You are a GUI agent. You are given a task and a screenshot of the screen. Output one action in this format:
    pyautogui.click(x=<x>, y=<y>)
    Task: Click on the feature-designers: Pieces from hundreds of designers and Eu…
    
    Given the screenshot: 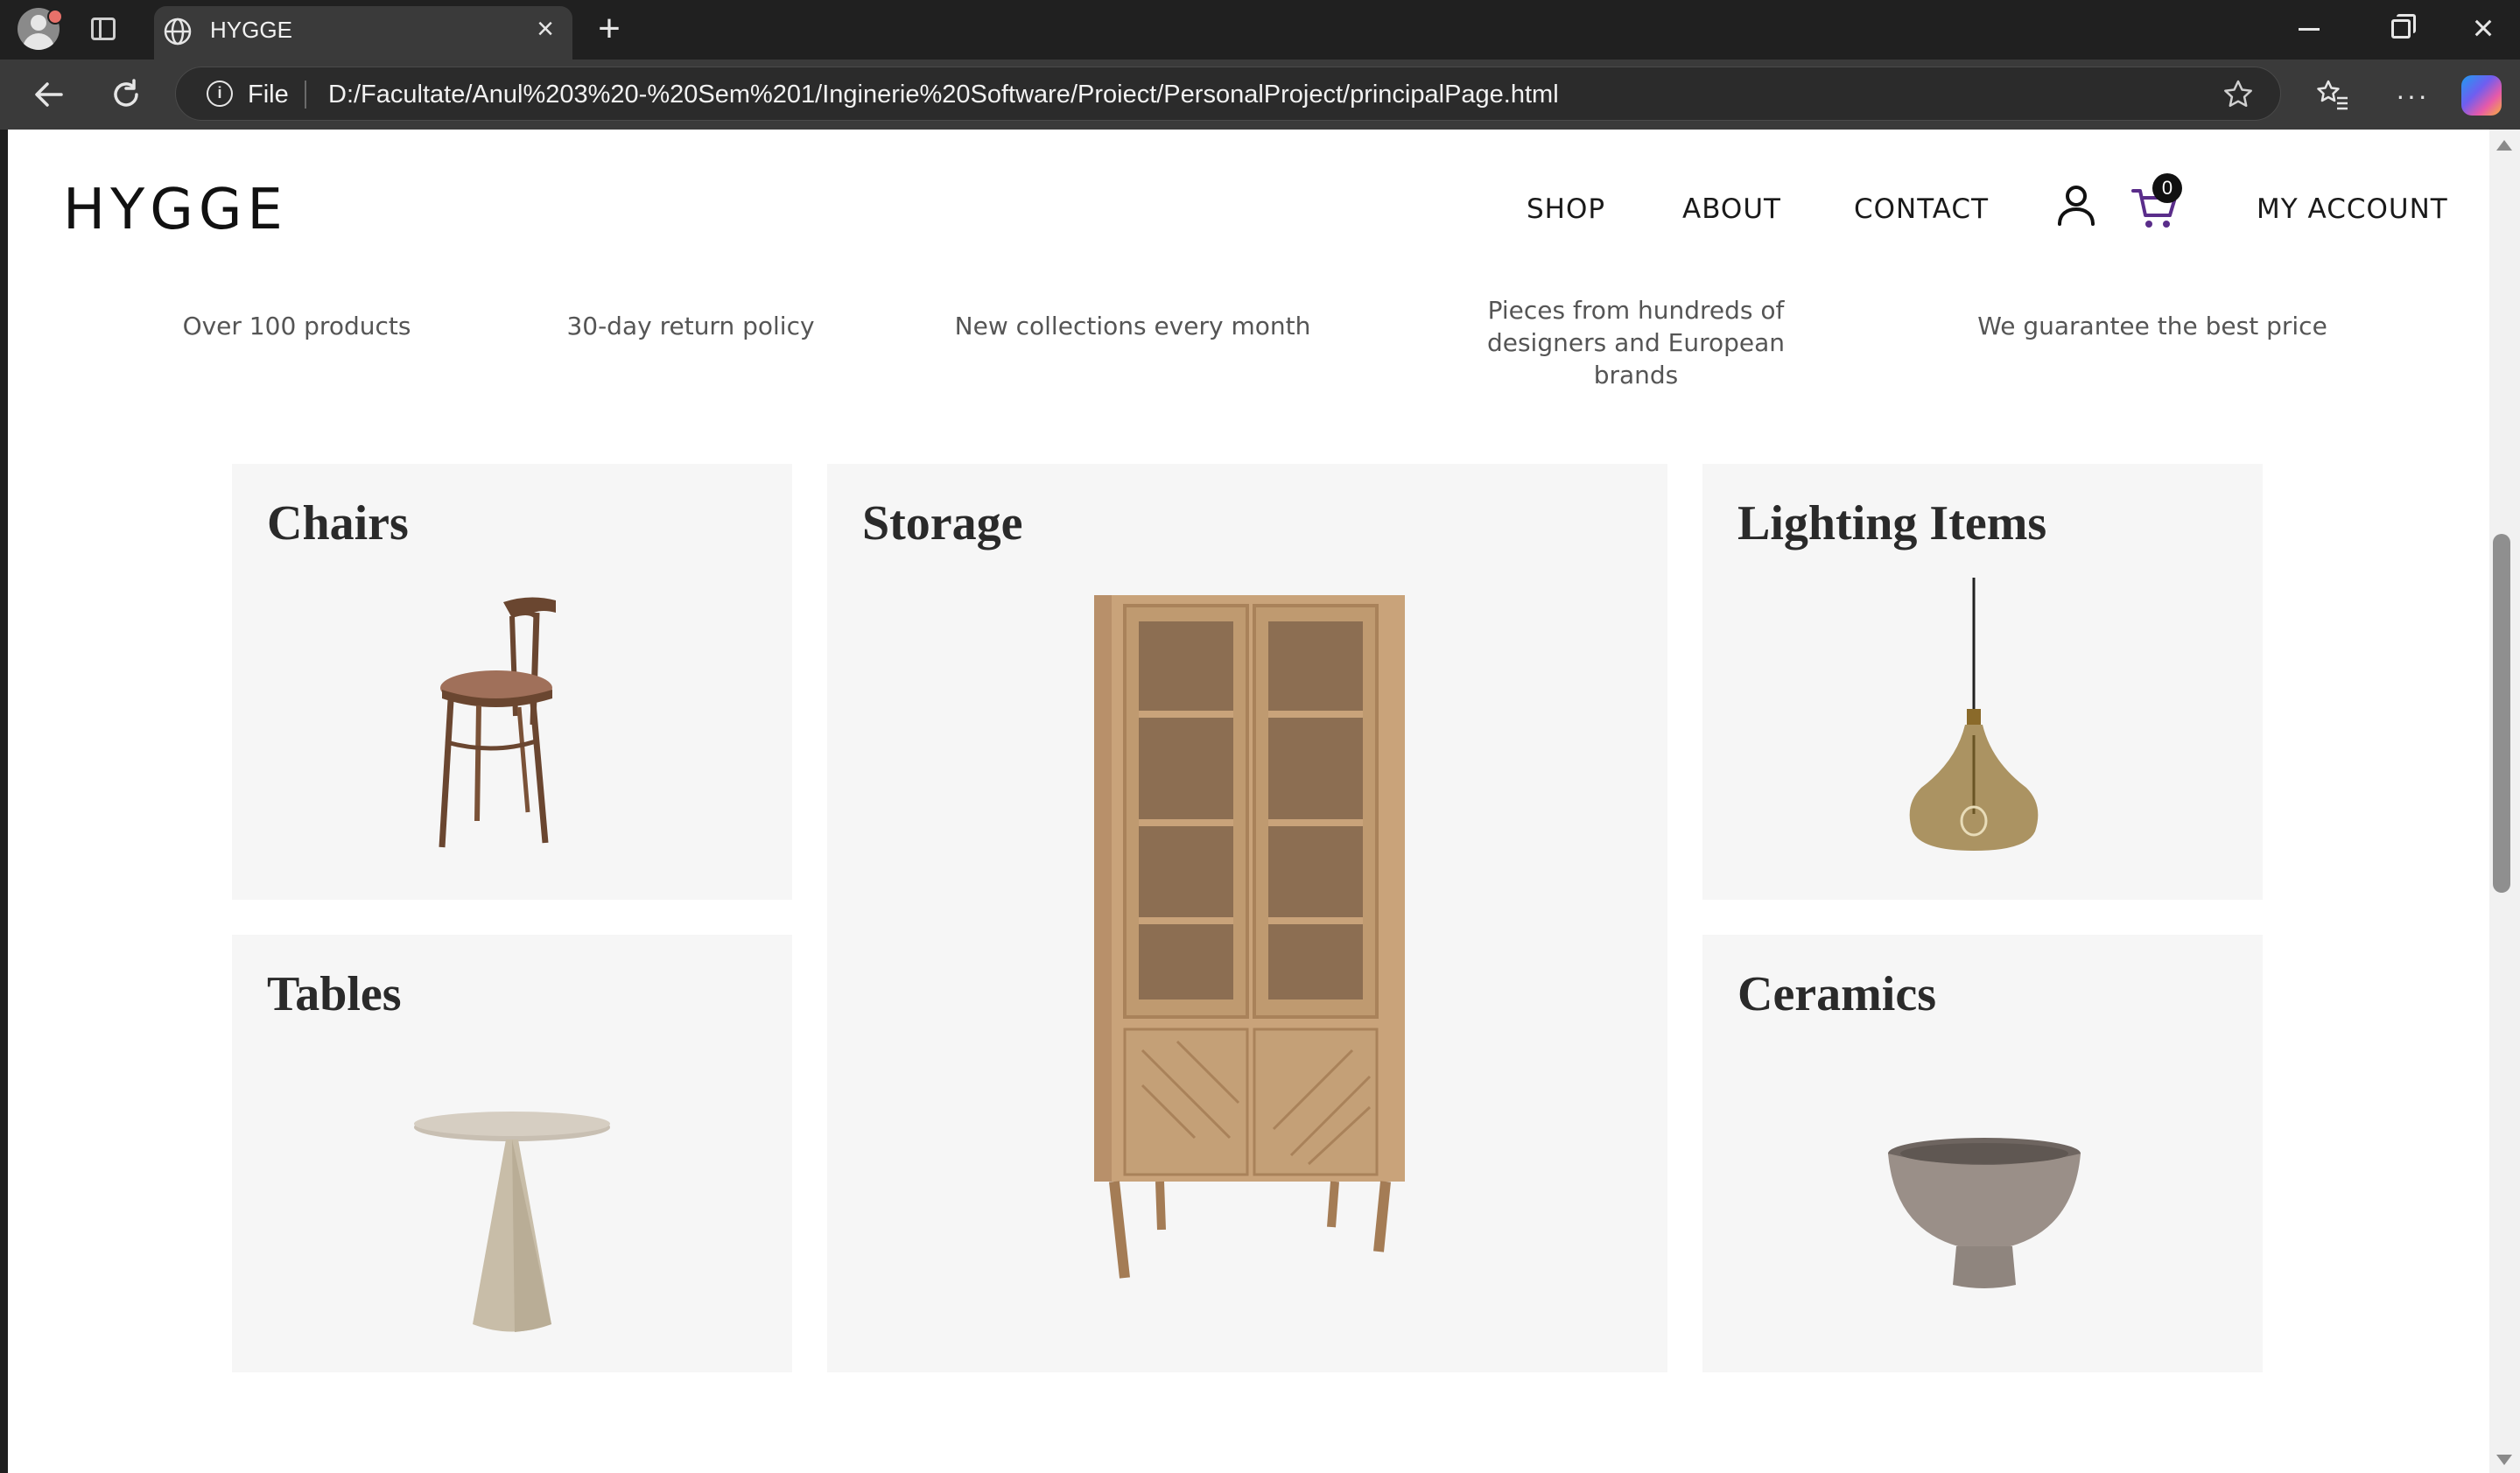 What is the action you would take?
    pyautogui.click(x=1636, y=342)
    